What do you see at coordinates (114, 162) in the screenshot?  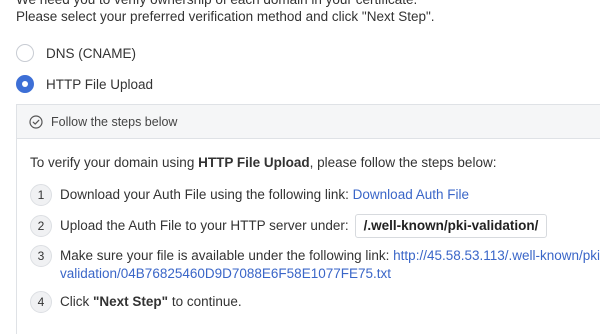 I see `steps-intro-prefix: To verify your domain using` at bounding box center [114, 162].